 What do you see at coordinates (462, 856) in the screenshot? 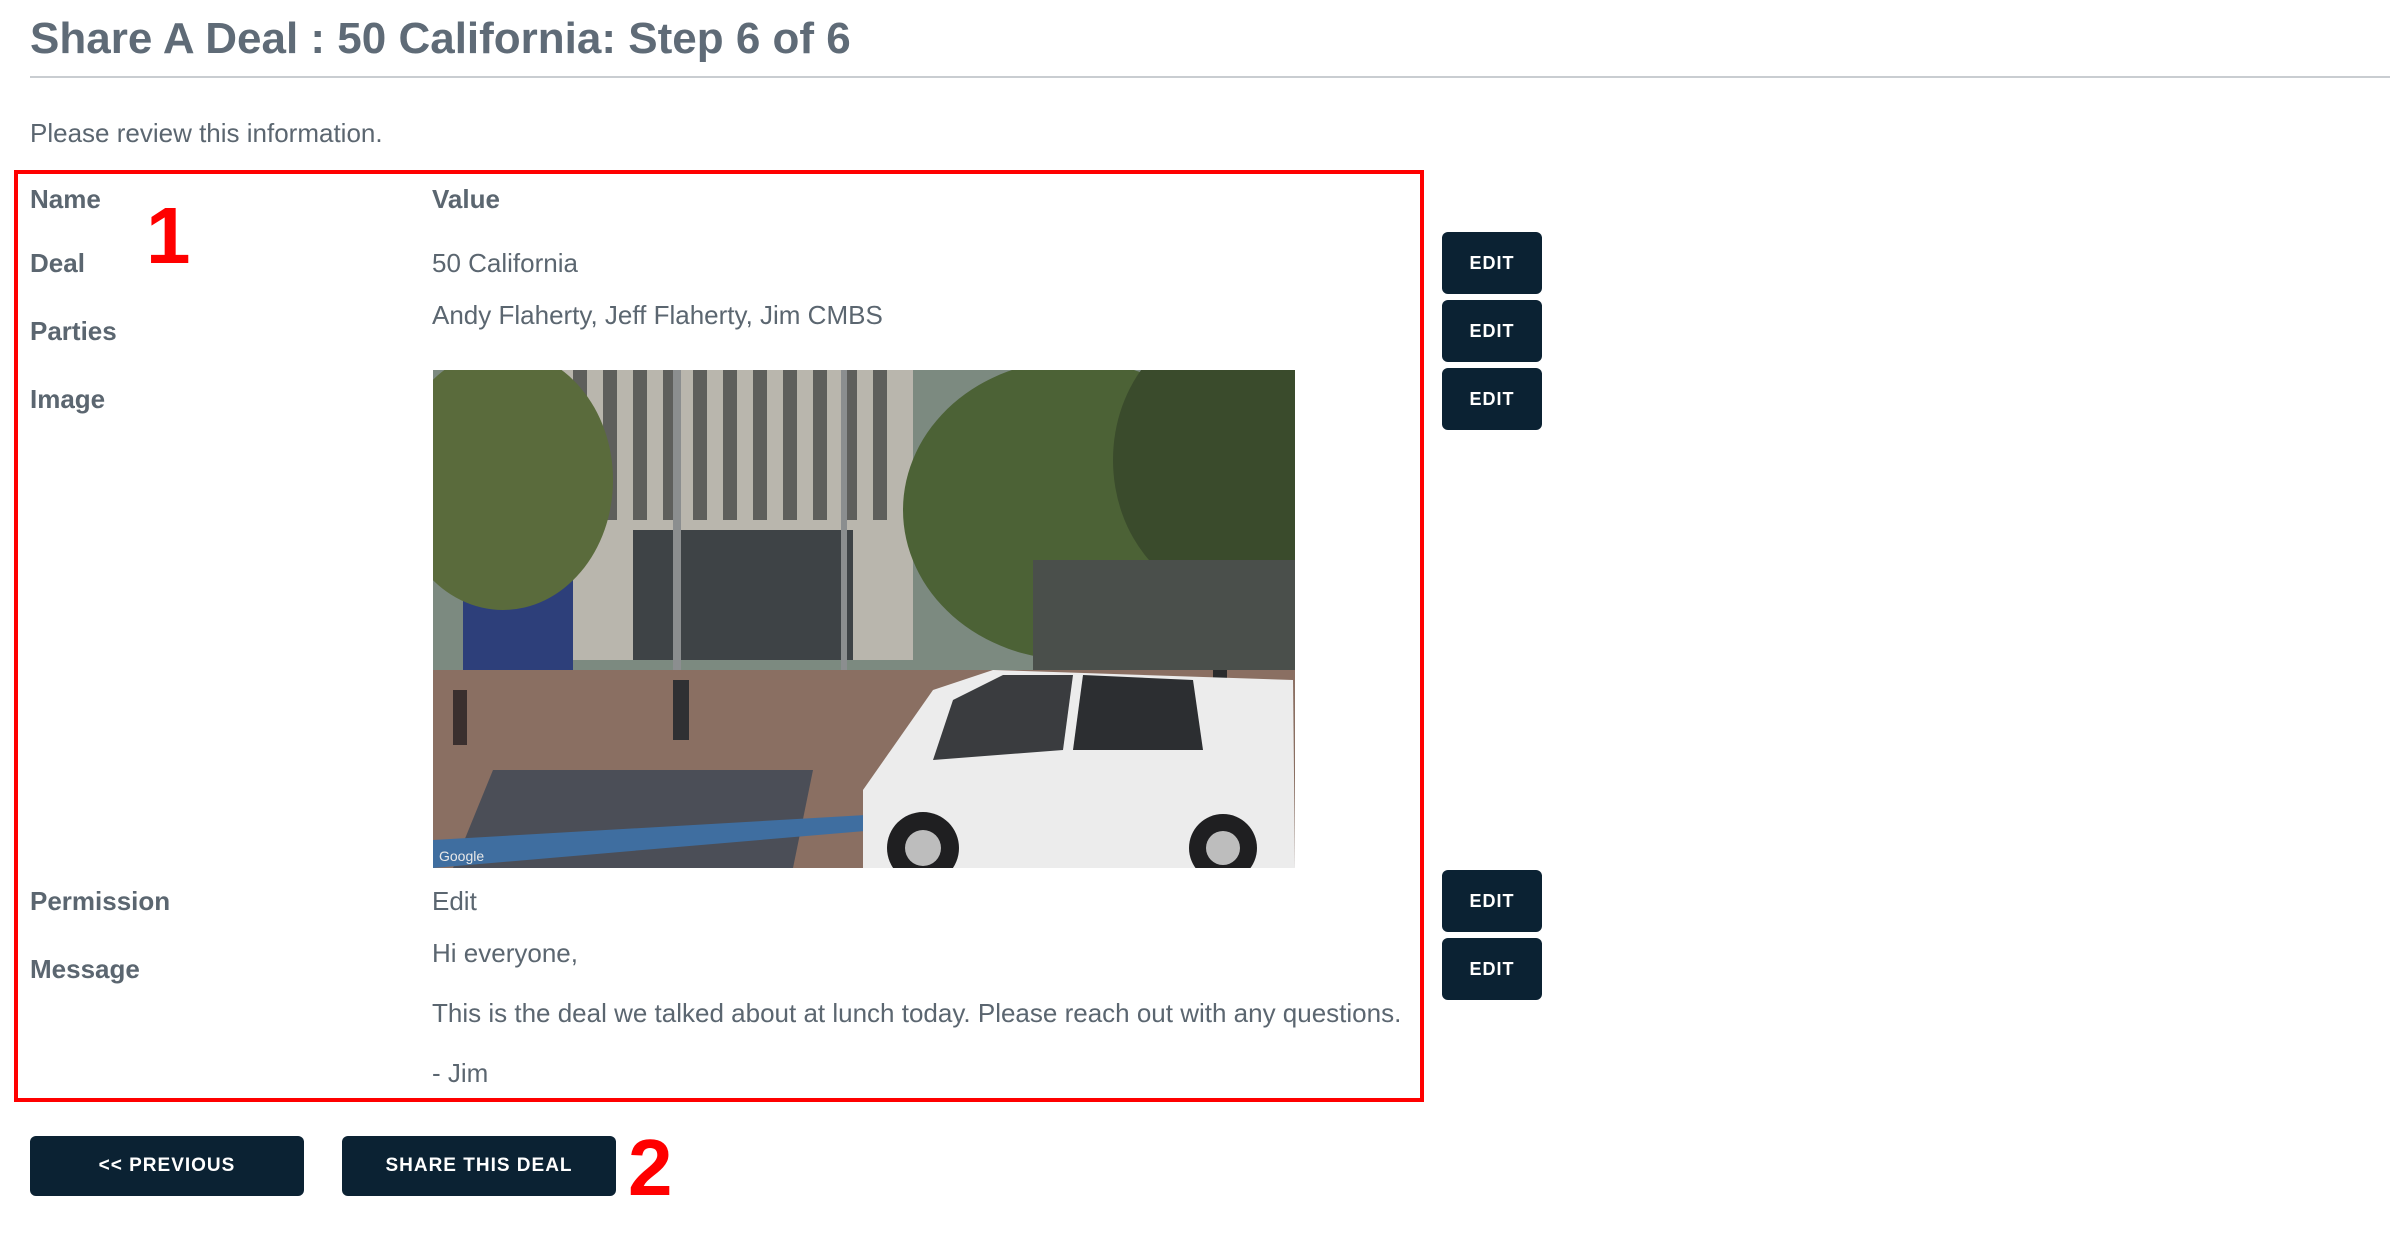
I see `image-watermark: Google` at bounding box center [462, 856].